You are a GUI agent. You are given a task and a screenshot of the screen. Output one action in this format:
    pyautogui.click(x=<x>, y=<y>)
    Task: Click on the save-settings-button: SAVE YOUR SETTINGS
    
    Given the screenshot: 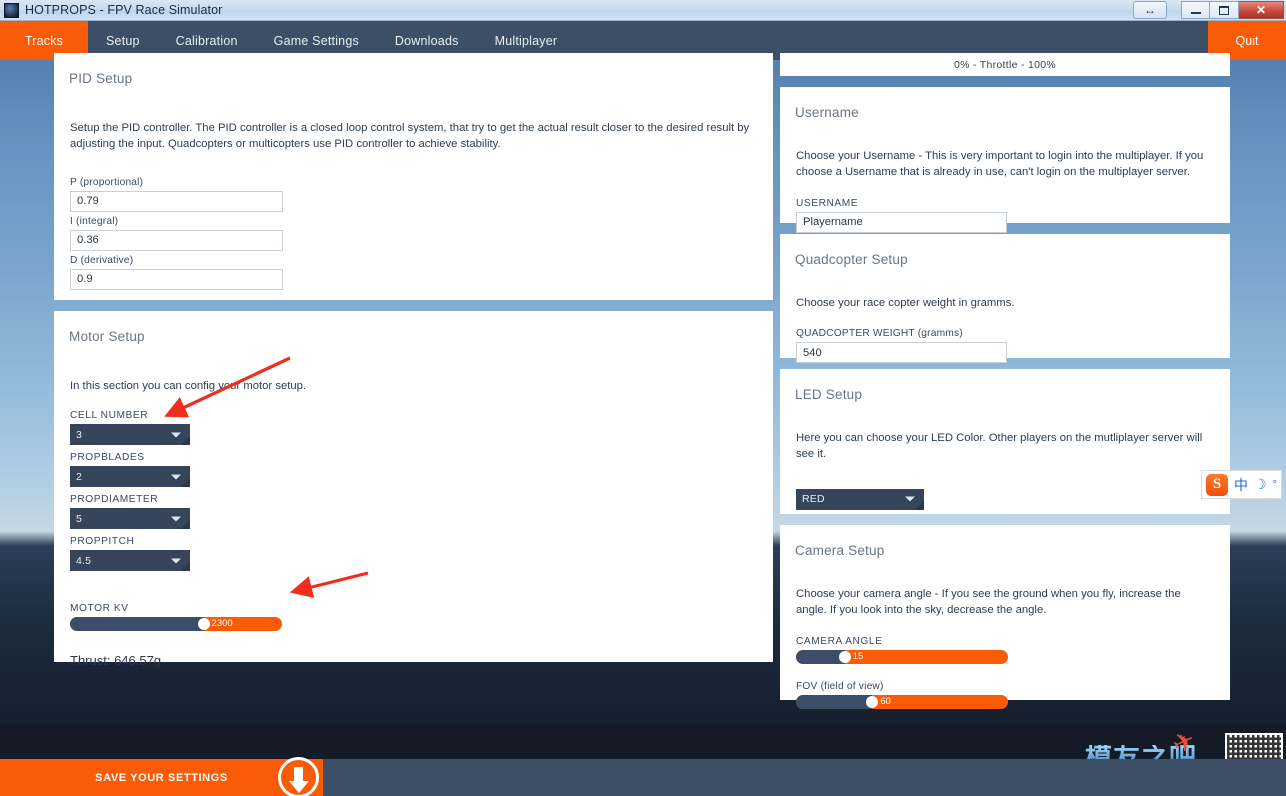 What is the action you would take?
    pyautogui.click(x=161, y=776)
    